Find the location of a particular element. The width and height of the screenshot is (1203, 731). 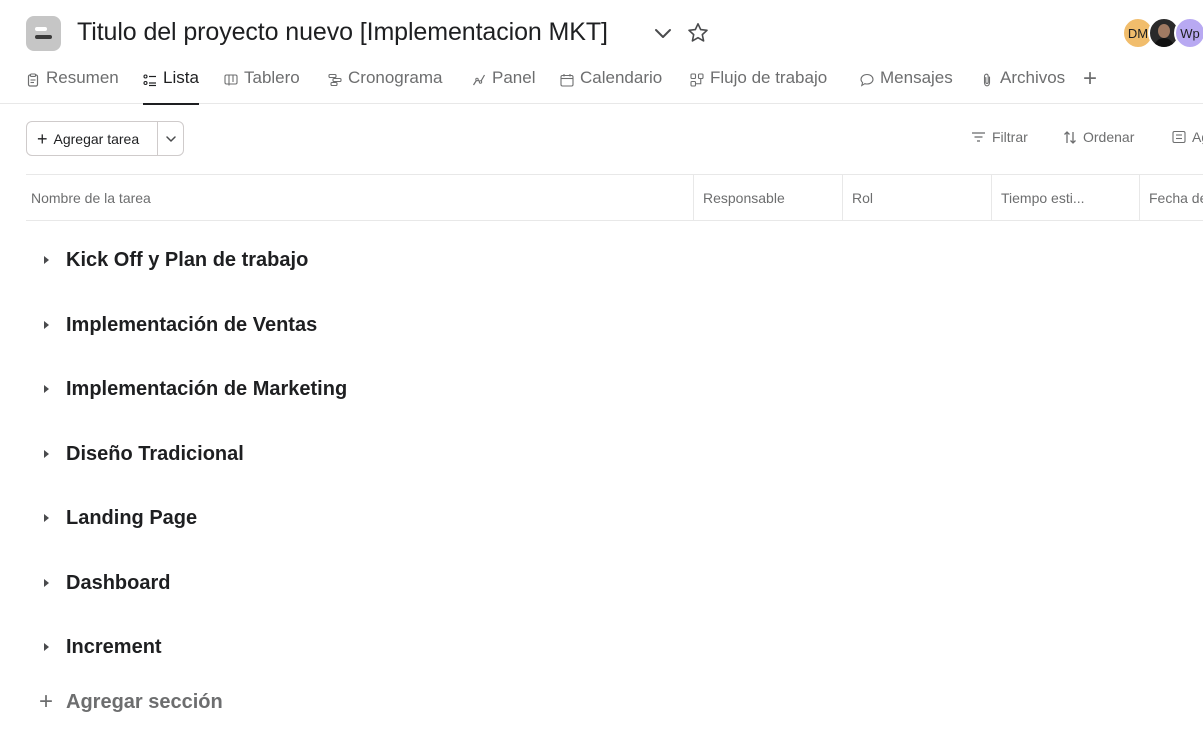

avatar: Wp is located at coordinates (1188, 33).